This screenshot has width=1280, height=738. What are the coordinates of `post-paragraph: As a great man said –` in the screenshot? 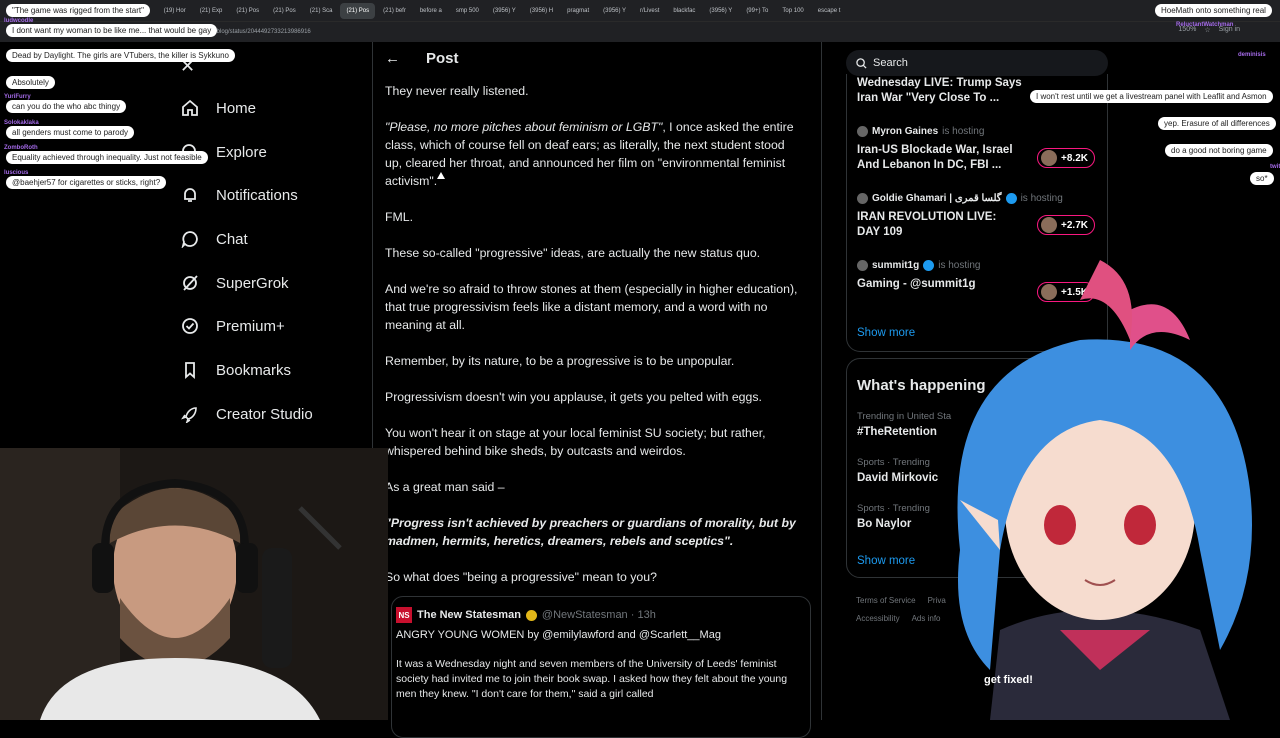 It's located at (445, 487).